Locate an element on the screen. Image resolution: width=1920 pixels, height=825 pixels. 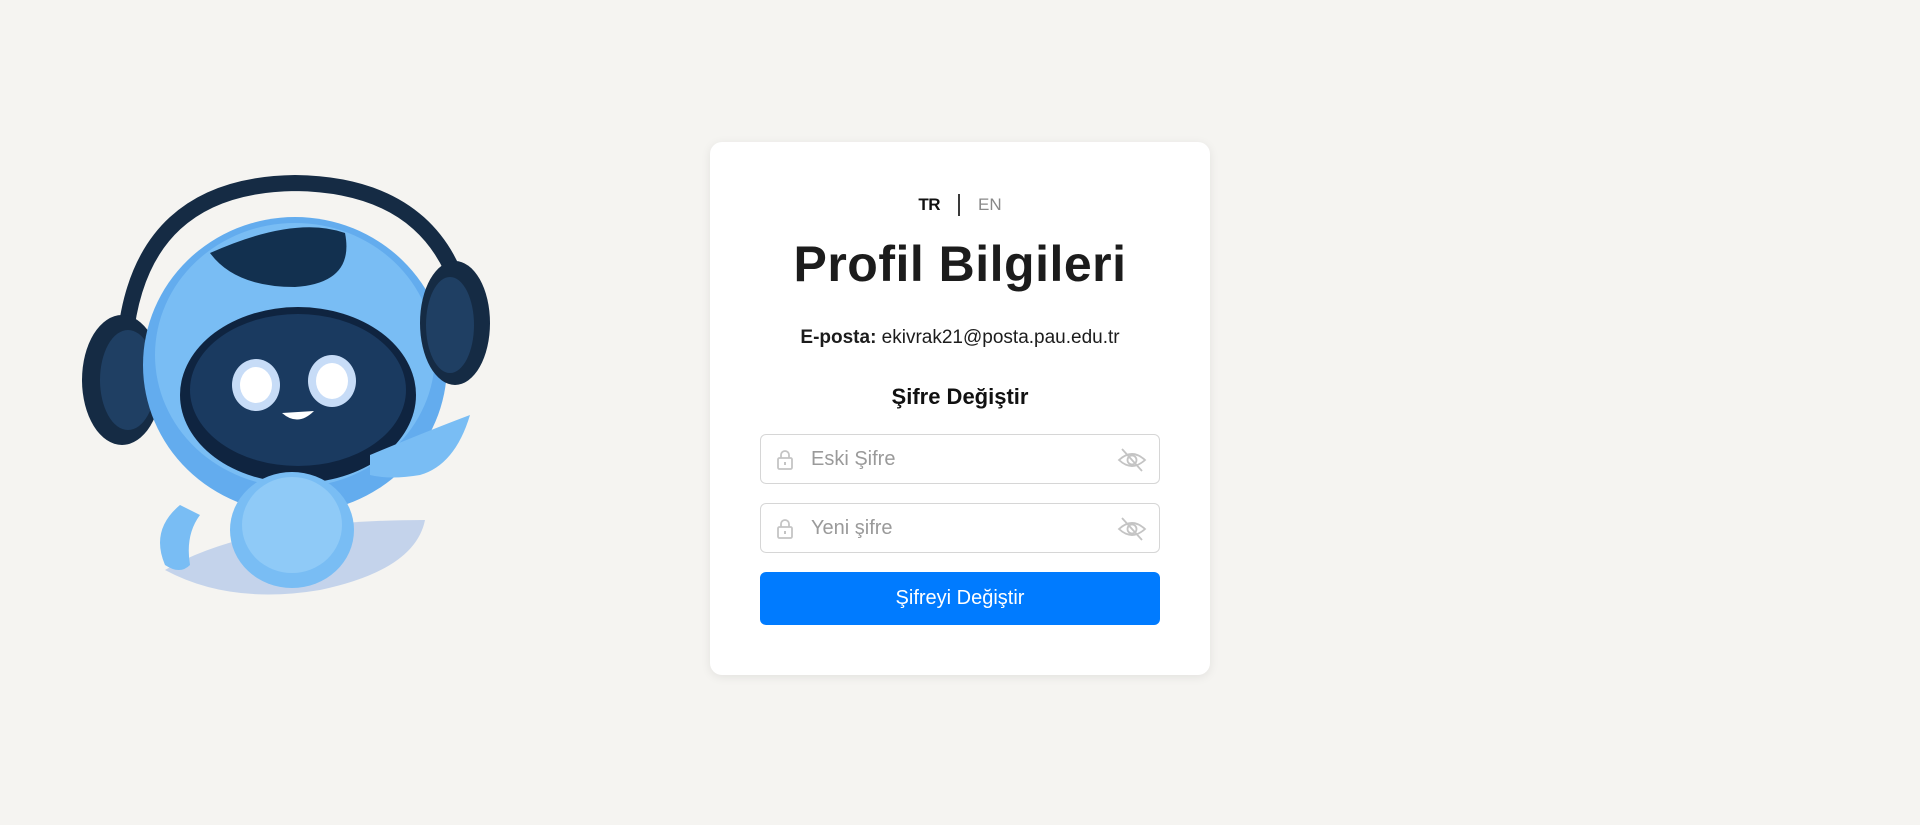
language-switch: TR EN is located at coordinates (960, 205).